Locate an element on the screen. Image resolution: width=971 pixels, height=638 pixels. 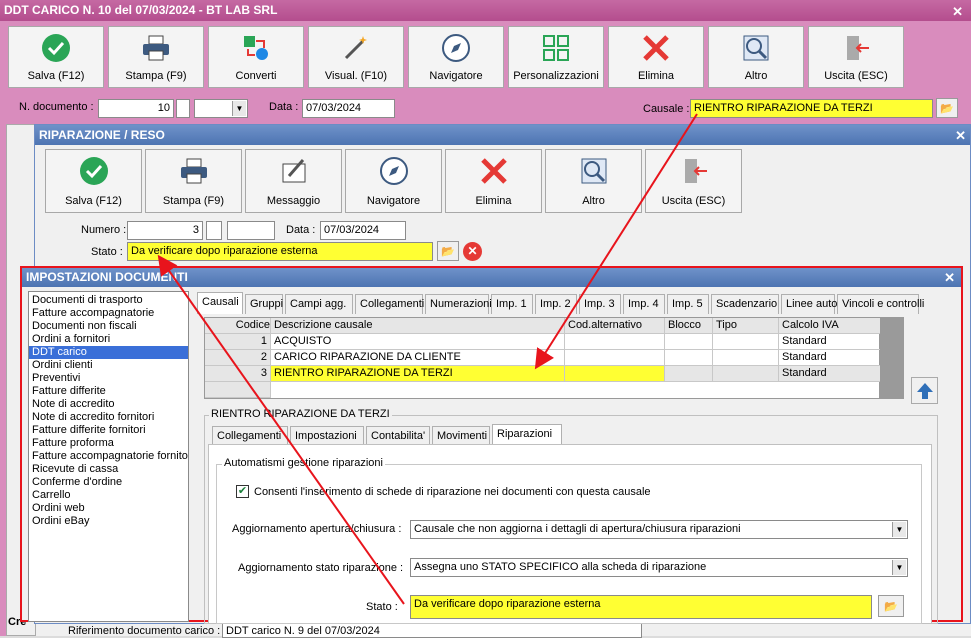
arrow-stato-to-repair is located at coordinates (281, 429).